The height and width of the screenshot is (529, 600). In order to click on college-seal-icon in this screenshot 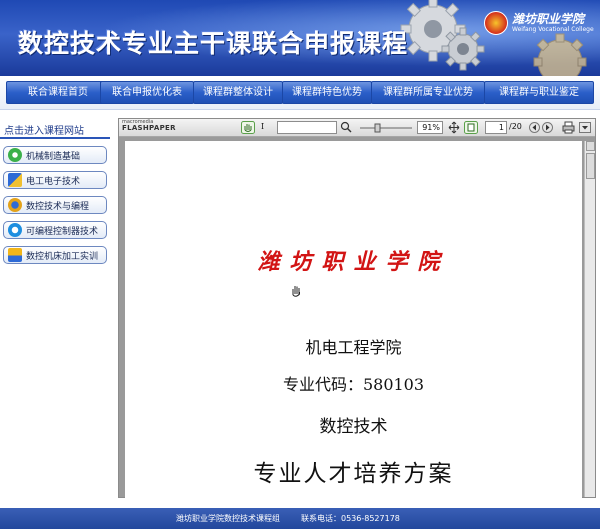, I will do `click(496, 23)`.